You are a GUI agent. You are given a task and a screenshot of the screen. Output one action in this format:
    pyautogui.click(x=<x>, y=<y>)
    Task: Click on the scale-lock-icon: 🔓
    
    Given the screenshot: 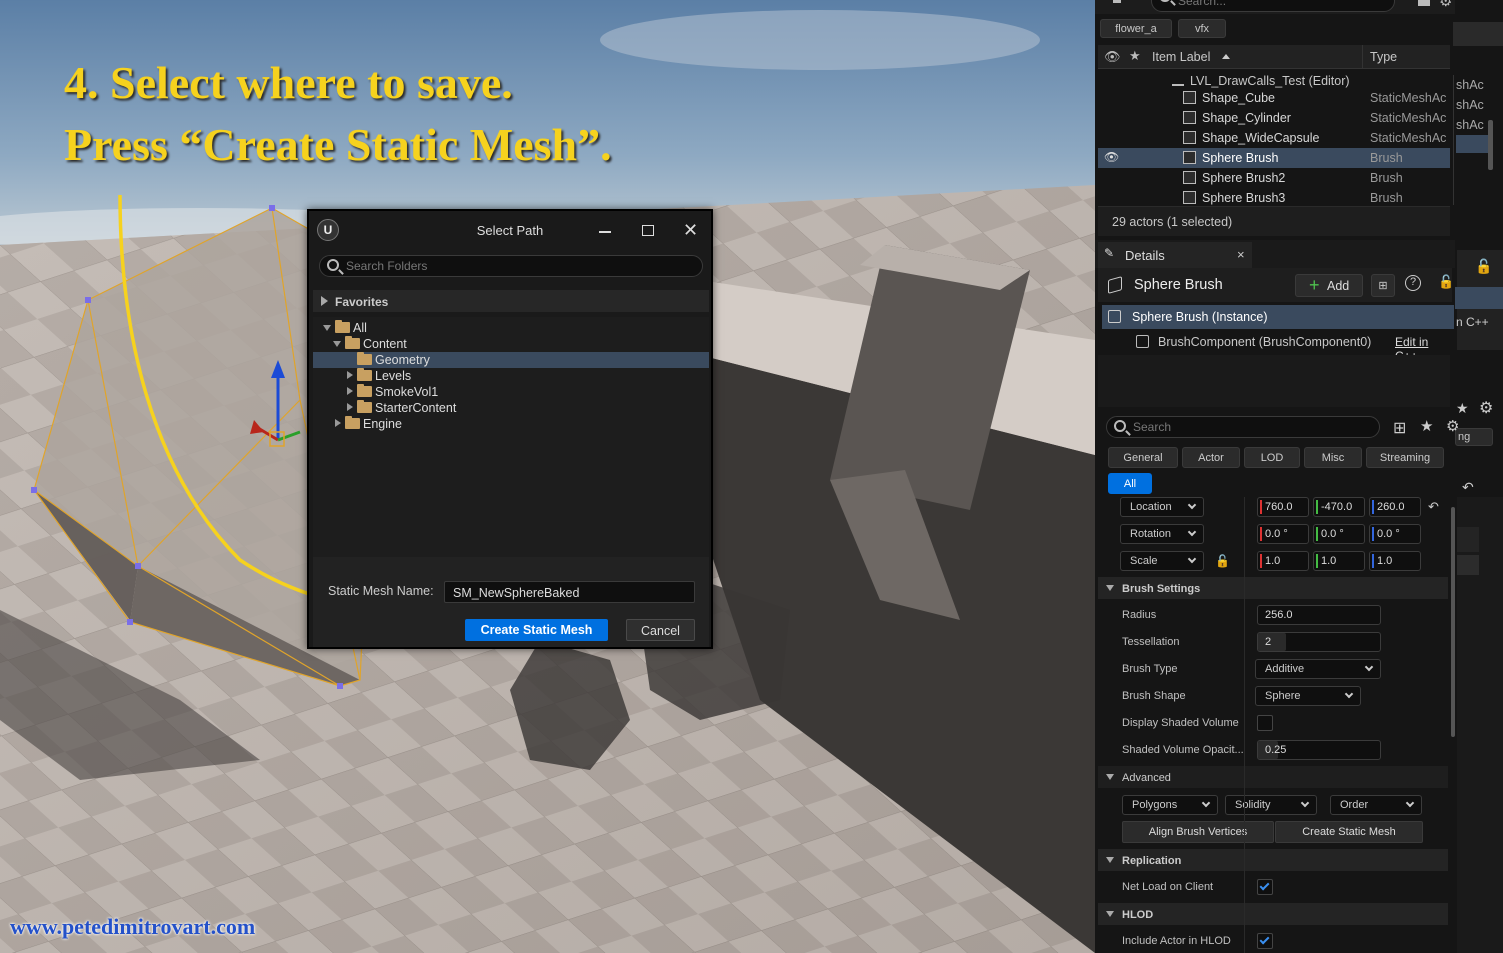 What is the action you would take?
    pyautogui.click(x=1222, y=561)
    